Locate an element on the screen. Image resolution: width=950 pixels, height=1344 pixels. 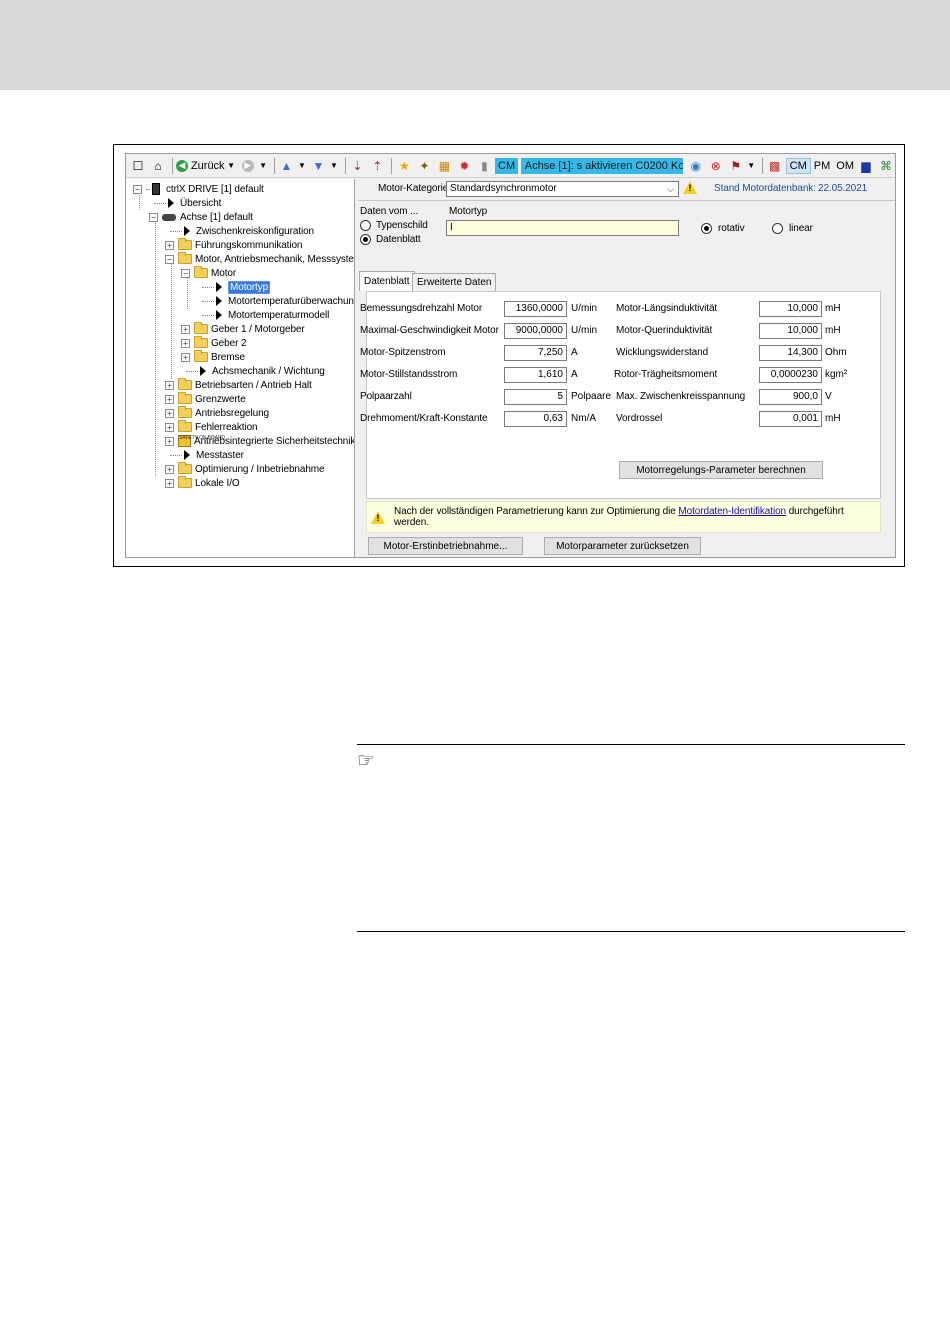
tree-item-overview: Übersicht is located at coordinates (187, 203).